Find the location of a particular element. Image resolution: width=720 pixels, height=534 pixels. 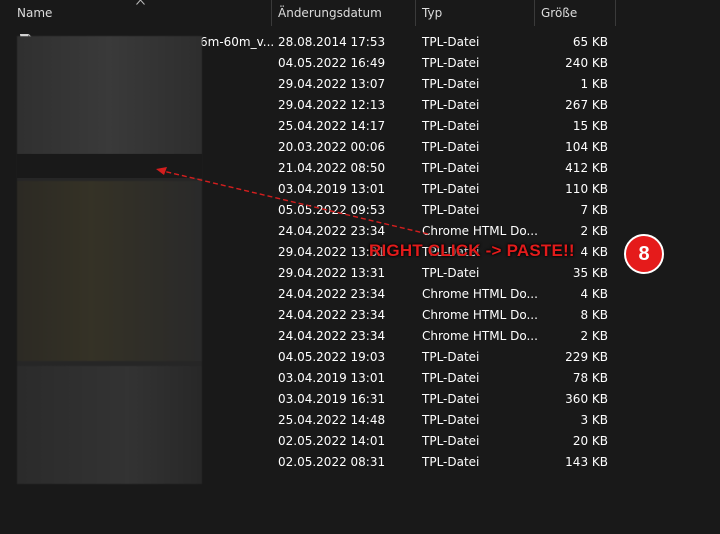

annotation-arrow is located at coordinates (292, 201).